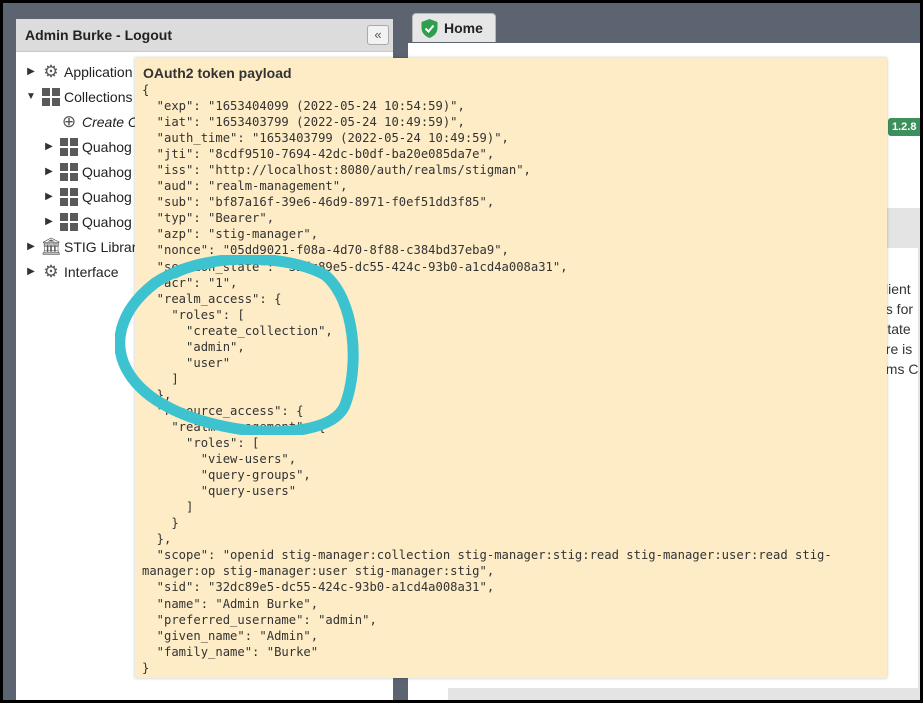 The height and width of the screenshot is (703, 923). What do you see at coordinates (69, 121) in the screenshot?
I see `plus-circle-icon: ⊕` at bounding box center [69, 121].